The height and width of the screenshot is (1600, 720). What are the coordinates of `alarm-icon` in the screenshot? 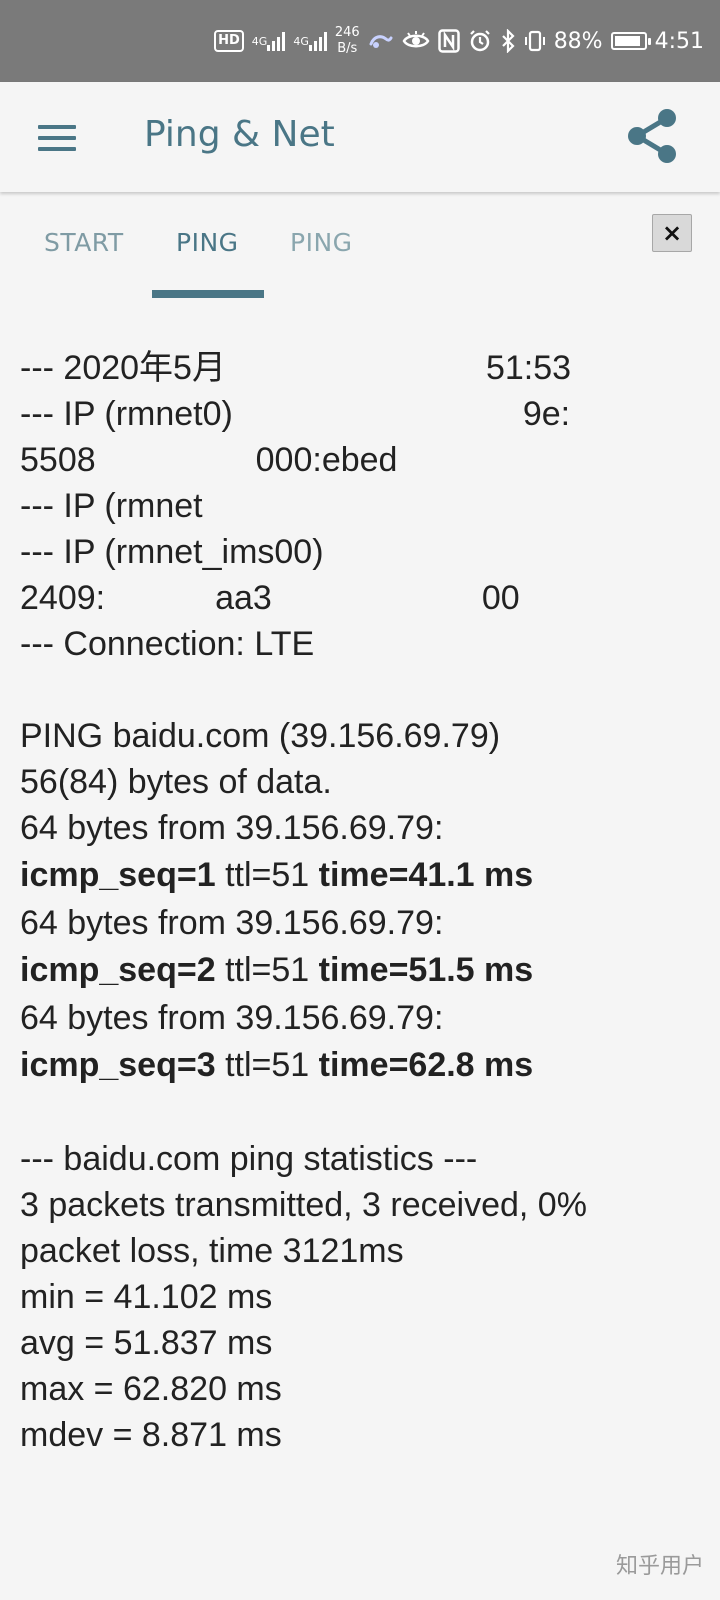 It's located at (480, 41).